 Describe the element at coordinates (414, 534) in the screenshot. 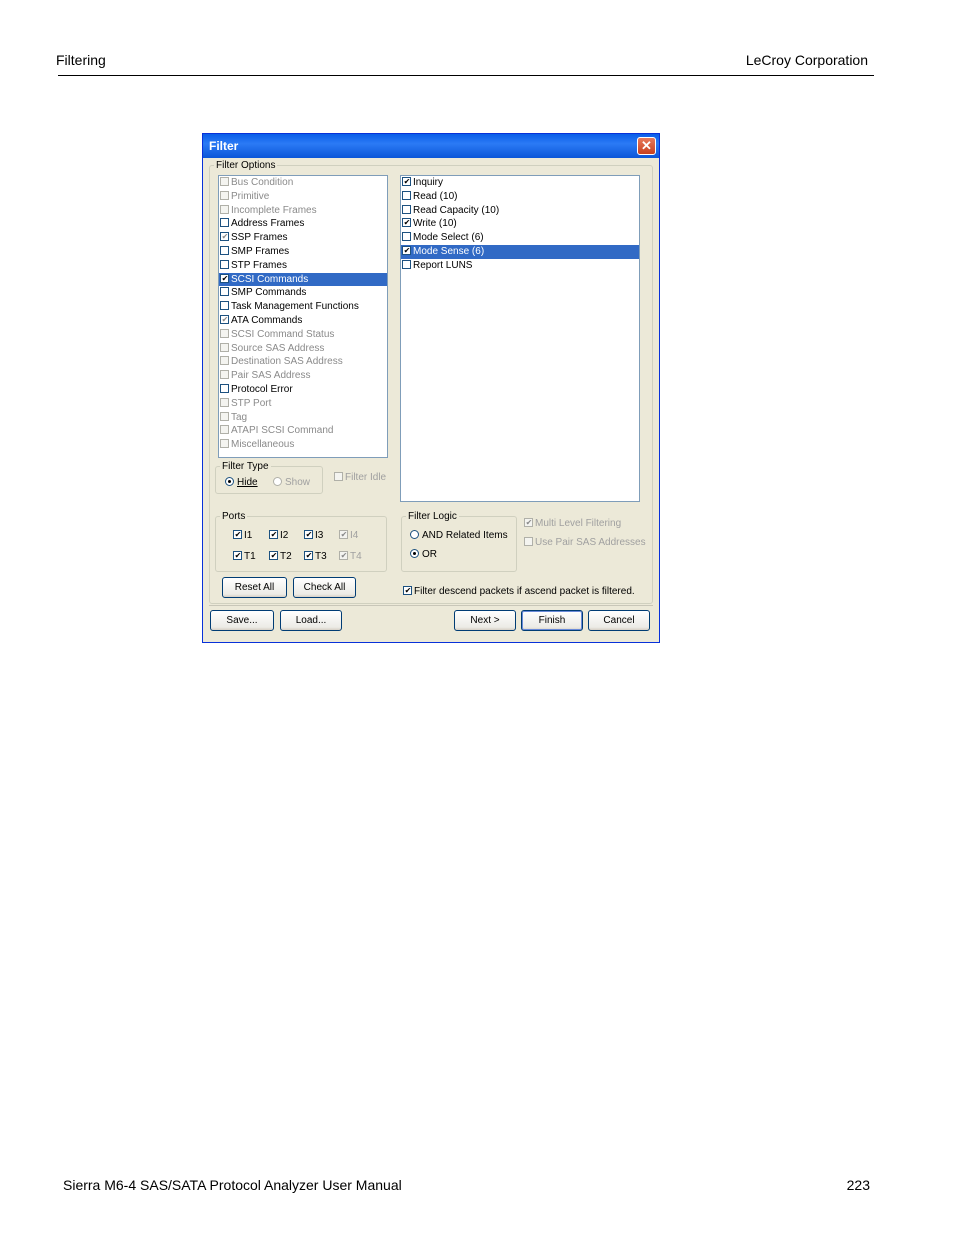

I see `logic-and-button` at that location.